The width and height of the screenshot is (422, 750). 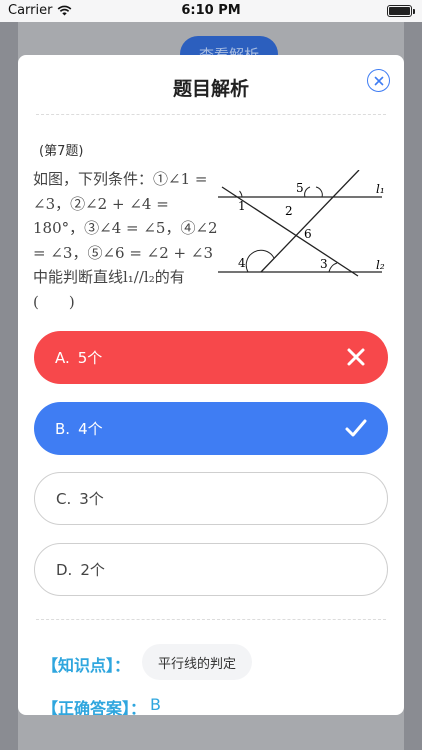 I want to click on line-label-l2: l₂, so click(x=380, y=265).